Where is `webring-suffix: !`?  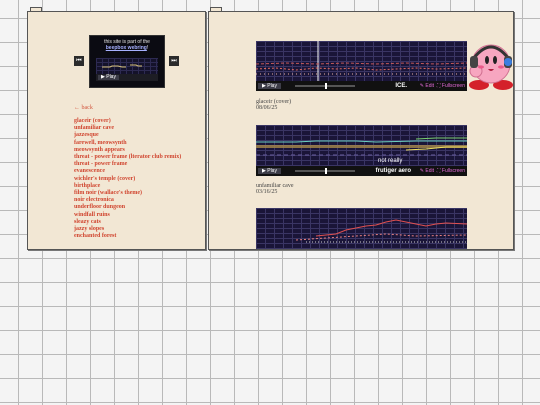
webring-suffix: ! is located at coordinates (147, 48).